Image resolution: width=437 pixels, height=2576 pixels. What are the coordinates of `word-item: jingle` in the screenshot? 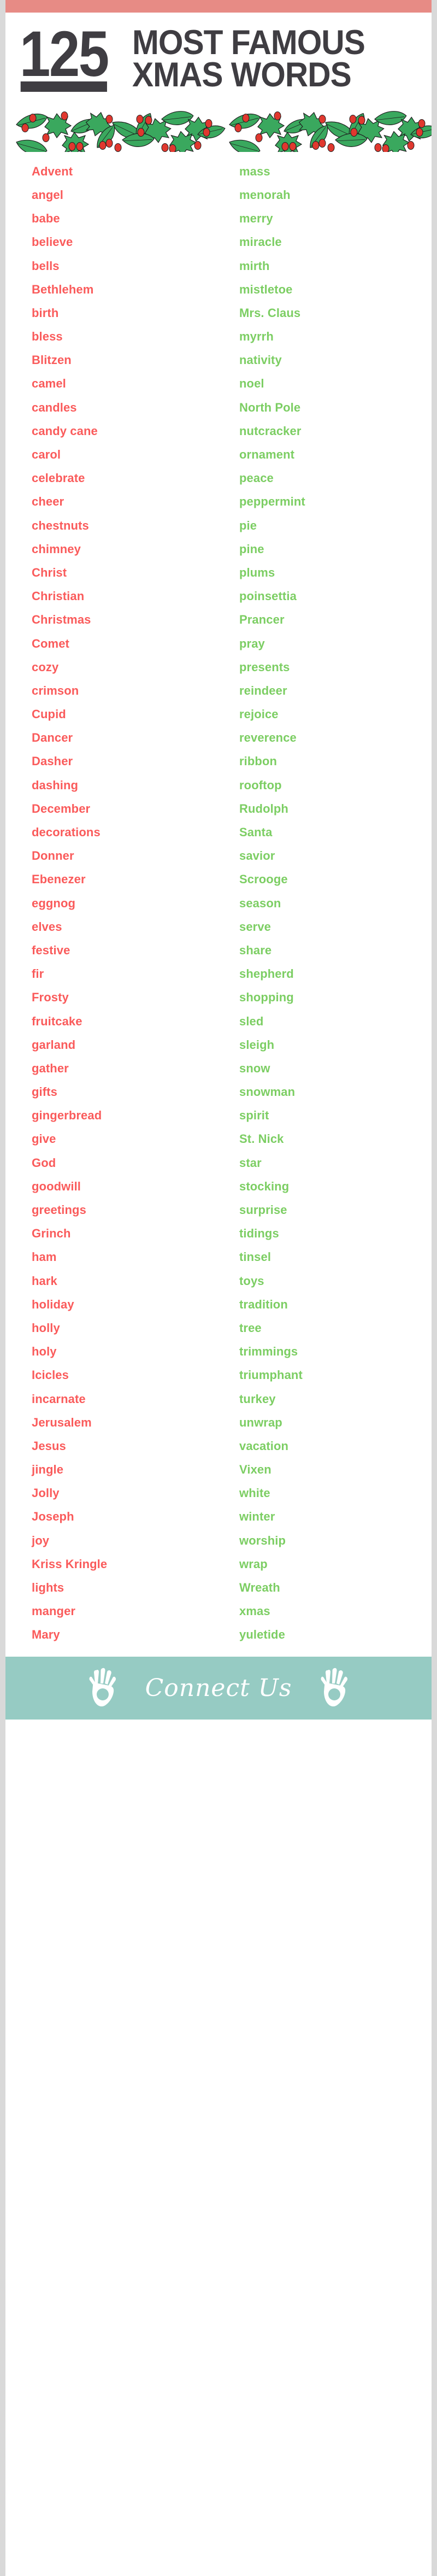 It's located at (48, 1470).